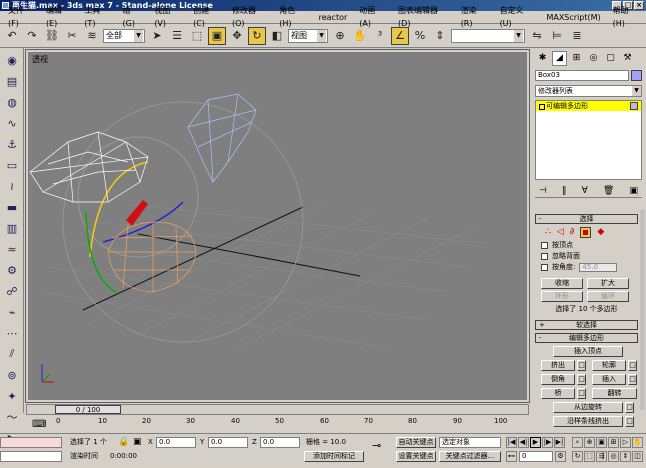 Image resolution: width=646 pixels, height=468 pixels. What do you see at coordinates (535, 442) in the screenshot?
I see `play-icon: ▶` at bounding box center [535, 442].